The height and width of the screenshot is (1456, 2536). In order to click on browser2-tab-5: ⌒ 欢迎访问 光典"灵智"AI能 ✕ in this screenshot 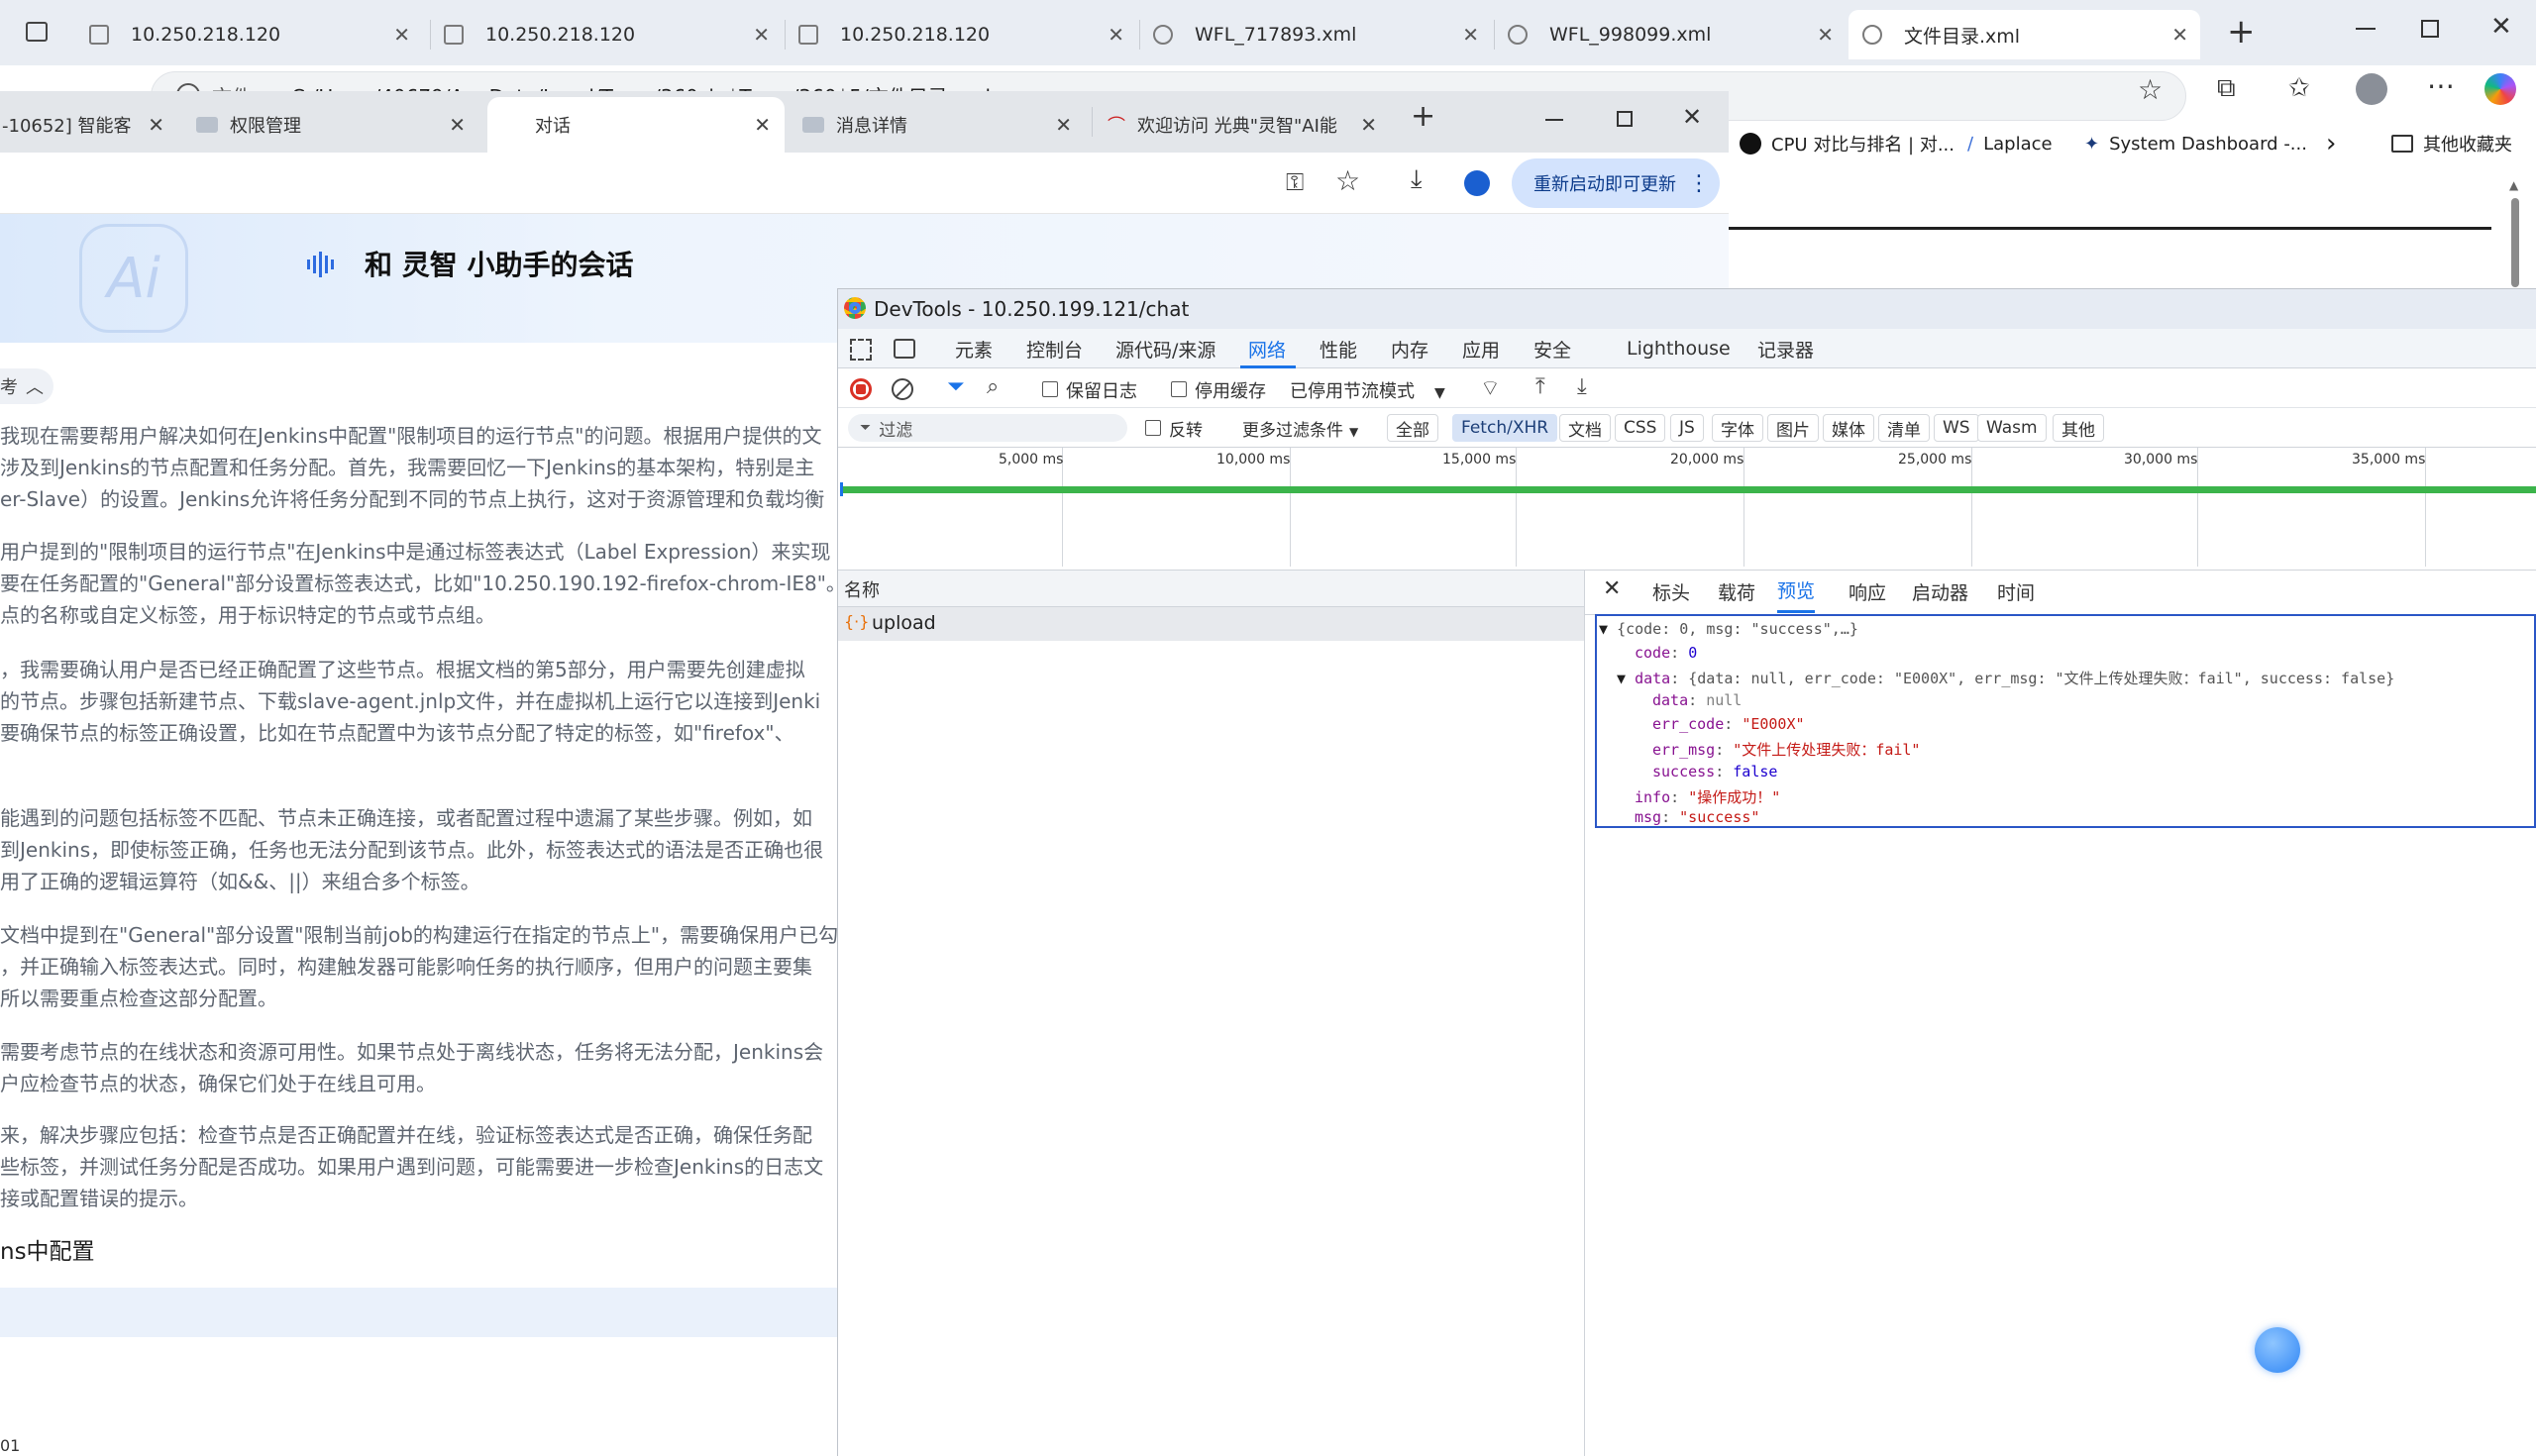, I will do `click(1242, 125)`.